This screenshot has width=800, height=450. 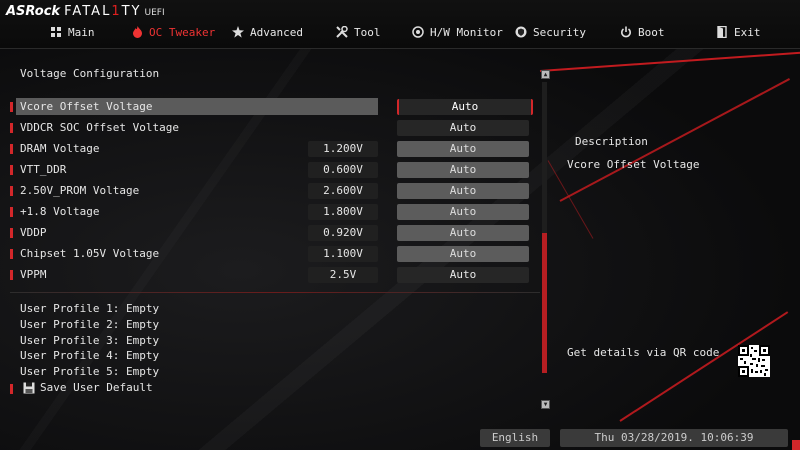 I want to click on setting-label: +1.8 Voltage, so click(x=60, y=211).